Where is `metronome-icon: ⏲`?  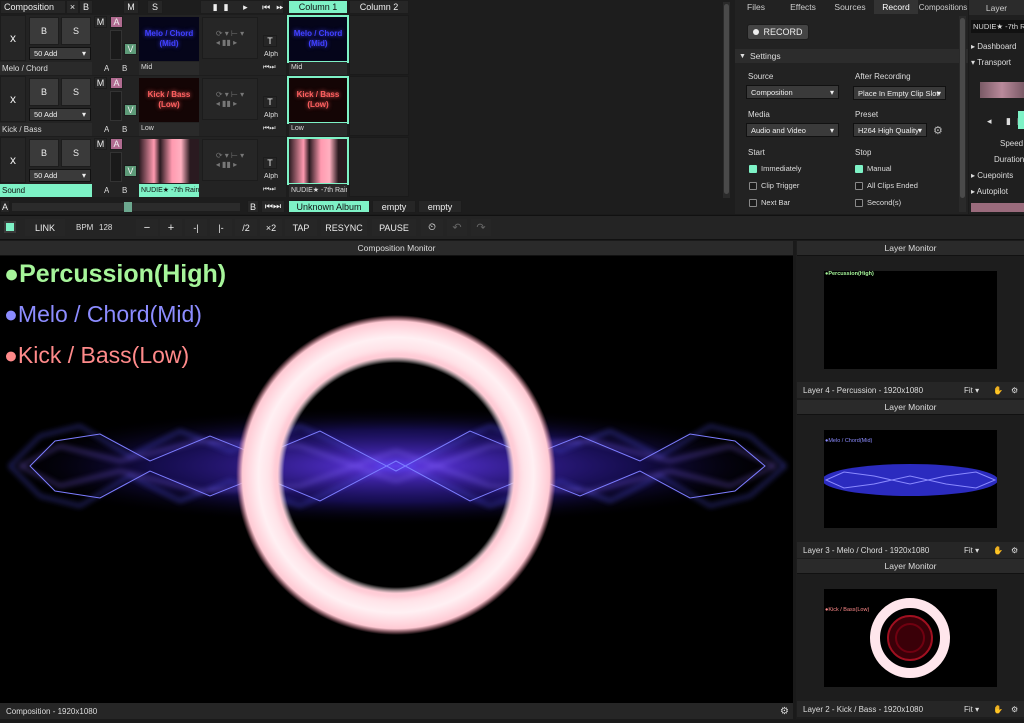 metronome-icon: ⏲ is located at coordinates (432, 227).